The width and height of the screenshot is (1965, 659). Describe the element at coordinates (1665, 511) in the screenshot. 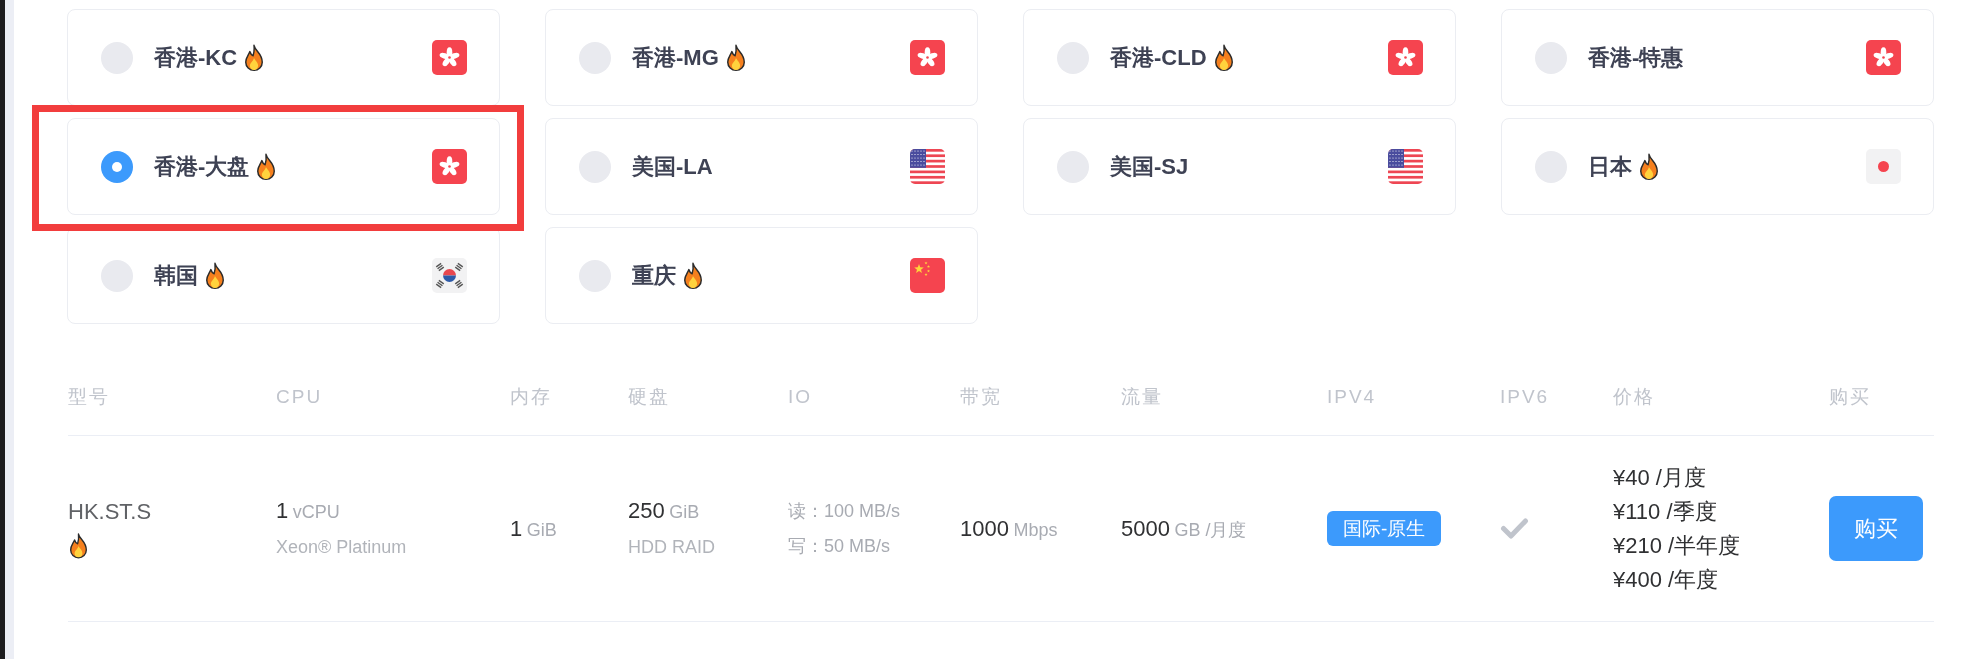

I see `price: ¥110 /季度` at that location.